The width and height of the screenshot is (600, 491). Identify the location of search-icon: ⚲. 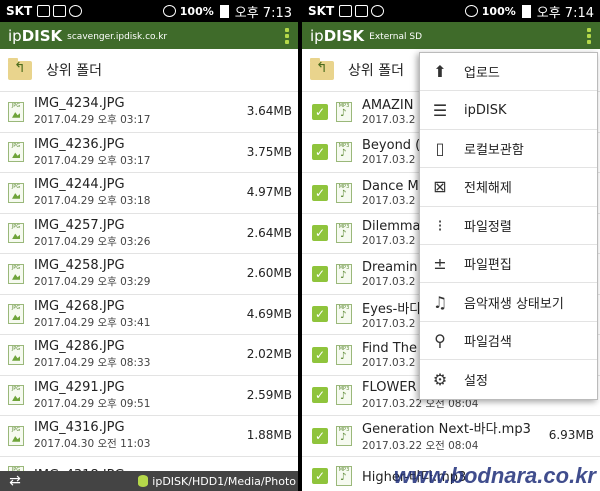
(440, 340).